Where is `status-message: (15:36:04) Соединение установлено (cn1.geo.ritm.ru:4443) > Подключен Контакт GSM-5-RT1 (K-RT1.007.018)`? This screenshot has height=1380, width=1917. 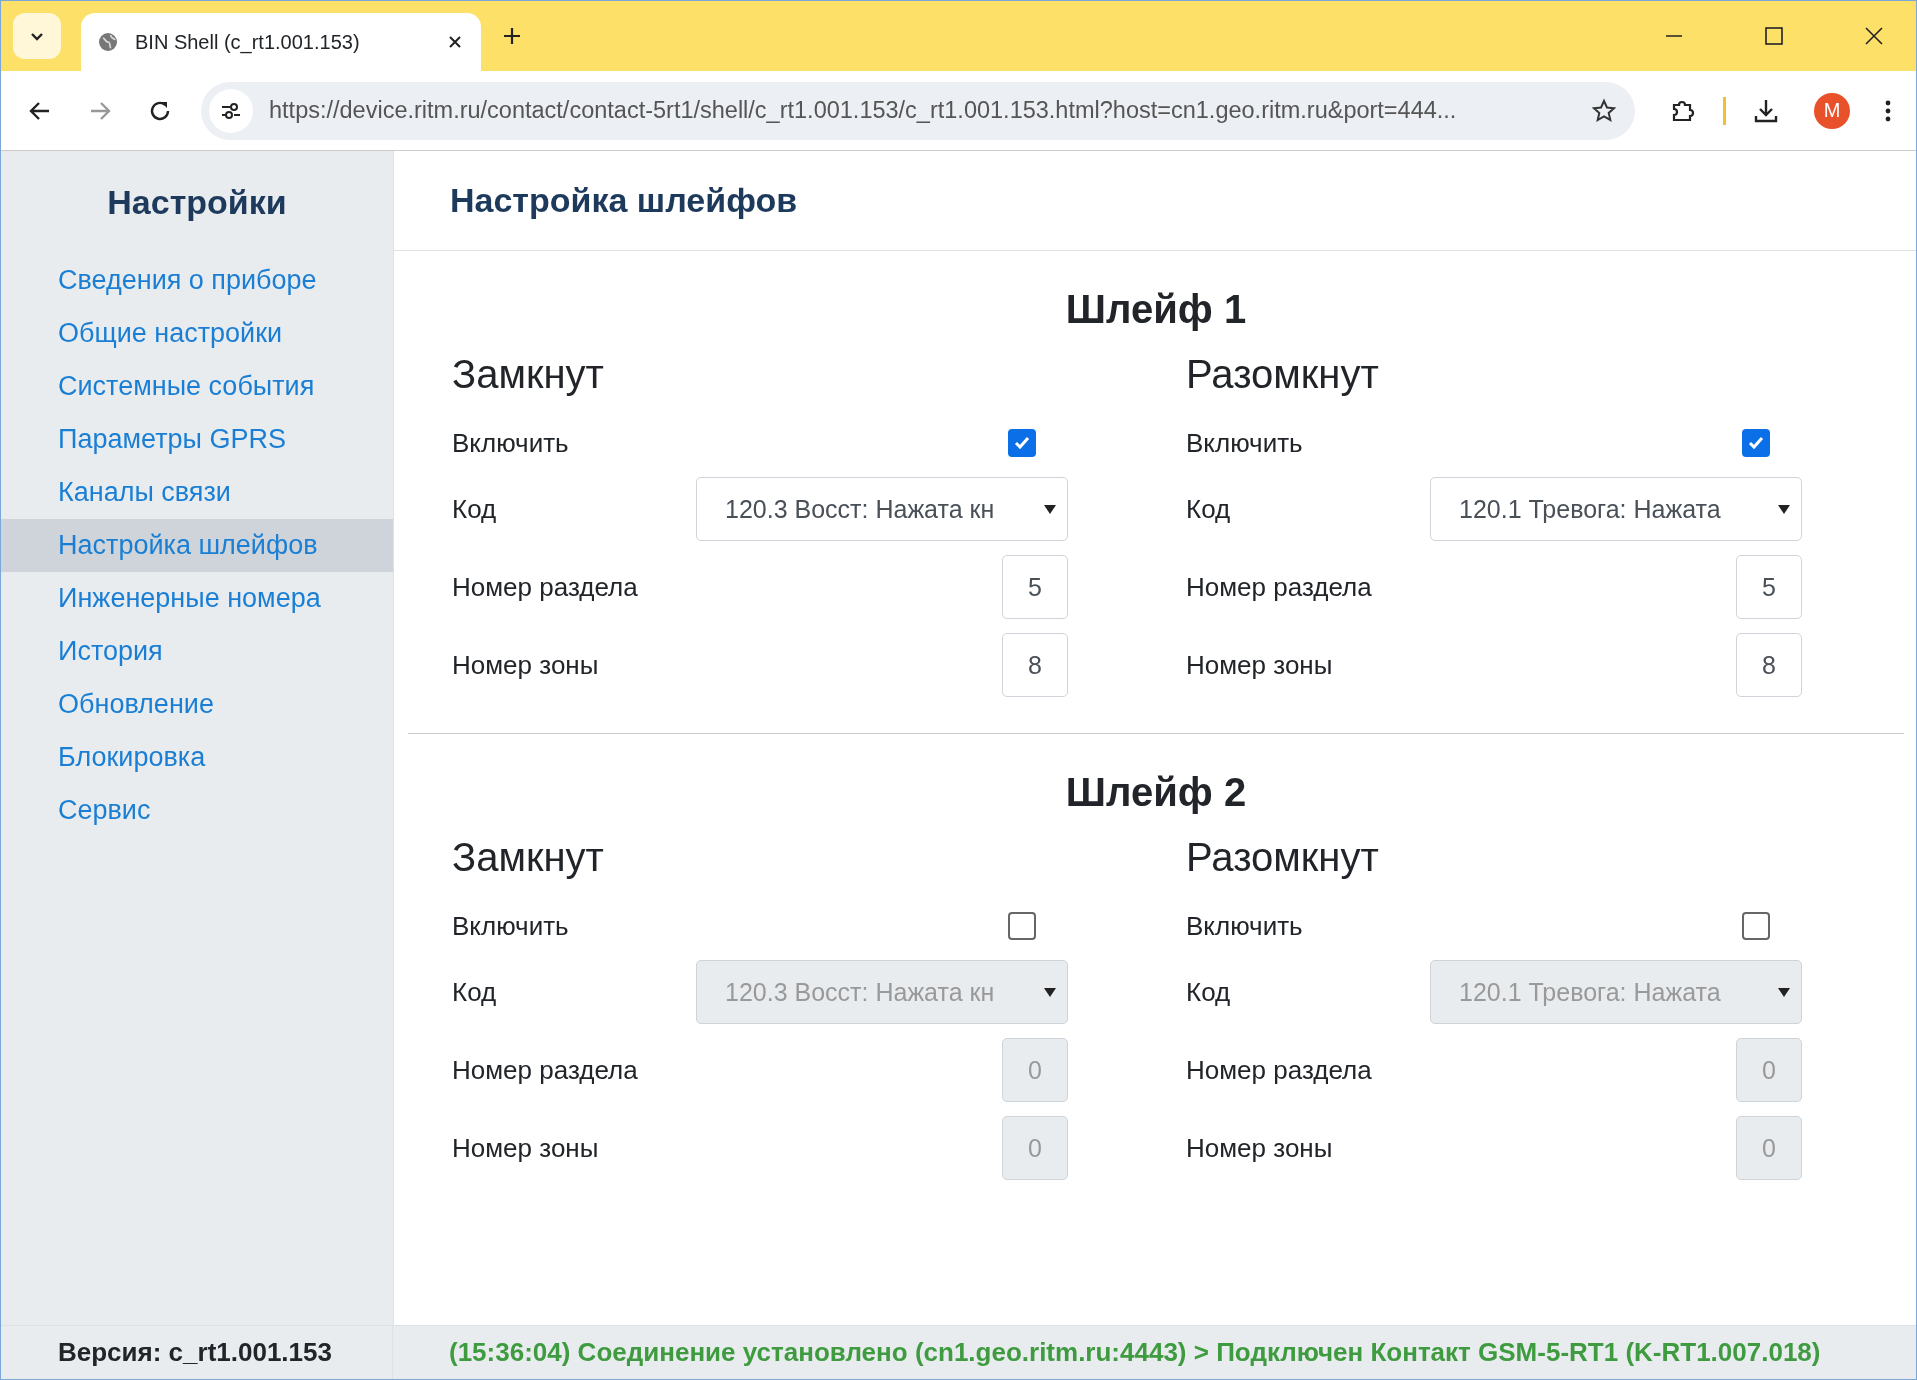 status-message: (15:36:04) Соединение установлено (cn1.geo.ritm.ru:4443) > Подключен Контакт GSM-5-RT1 (K-RT1.007.018) is located at coordinates (1135, 1352).